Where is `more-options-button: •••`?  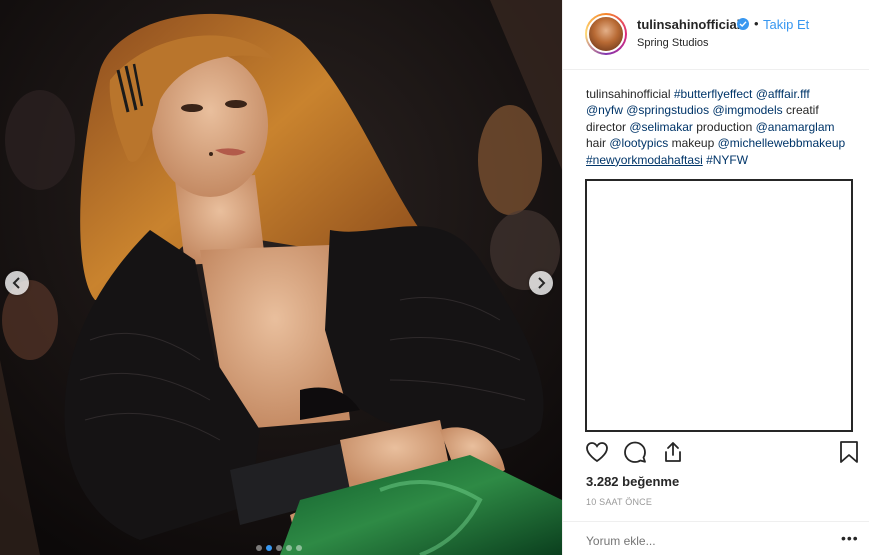
more-options-button: ••• is located at coordinates (850, 538).